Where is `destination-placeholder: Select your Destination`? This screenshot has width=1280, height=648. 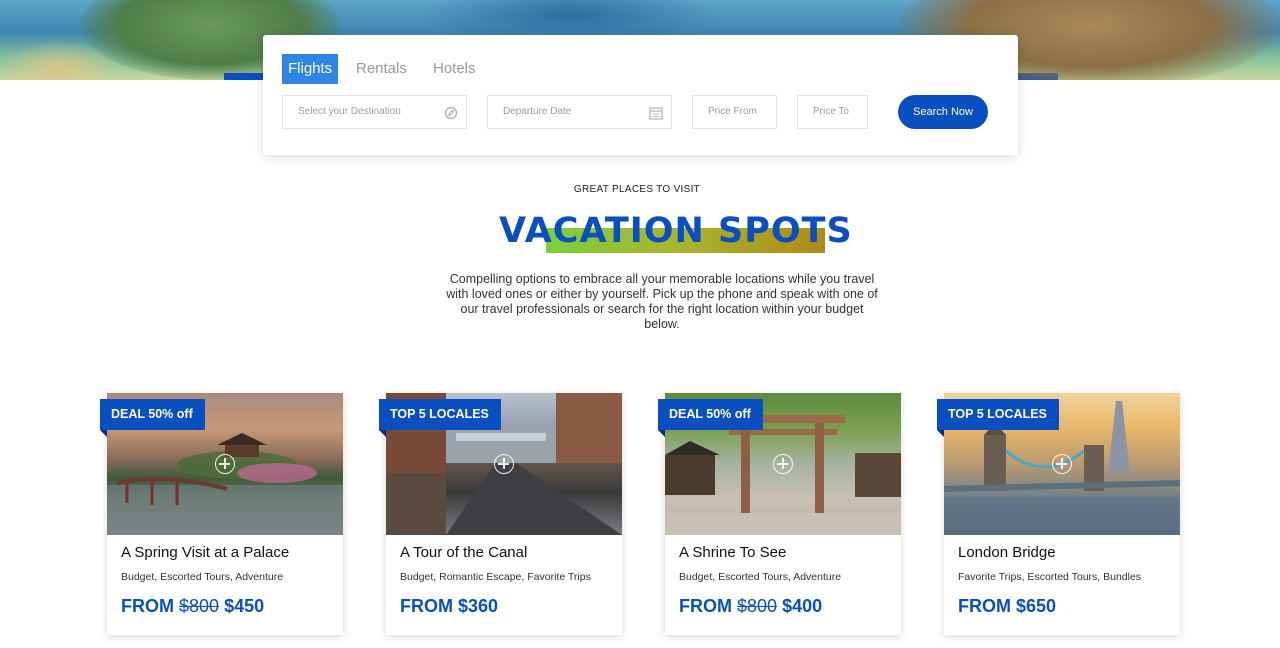 destination-placeholder: Select your Destination is located at coordinates (349, 111).